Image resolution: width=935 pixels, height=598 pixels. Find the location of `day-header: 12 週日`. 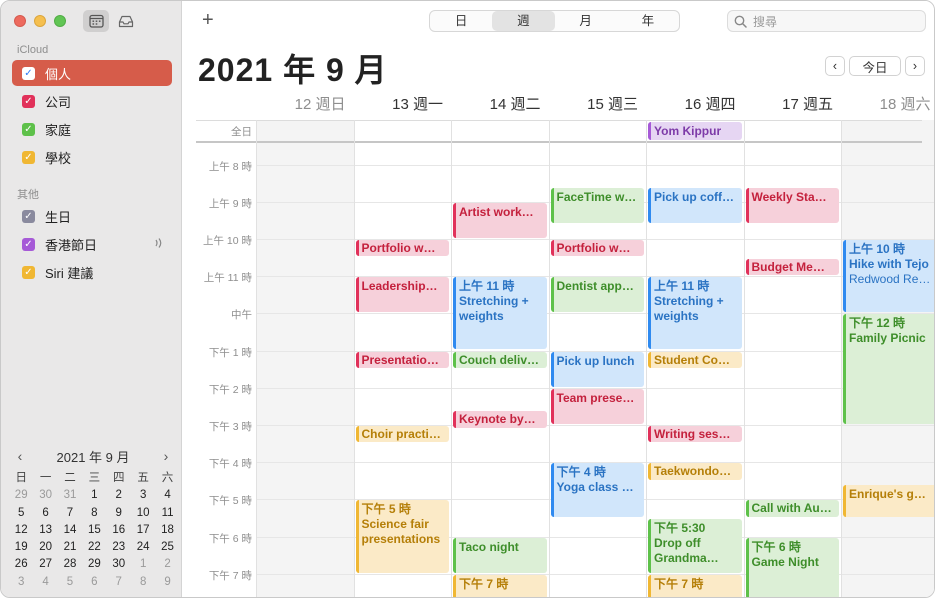

day-header: 12 週日 is located at coordinates (305, 106).